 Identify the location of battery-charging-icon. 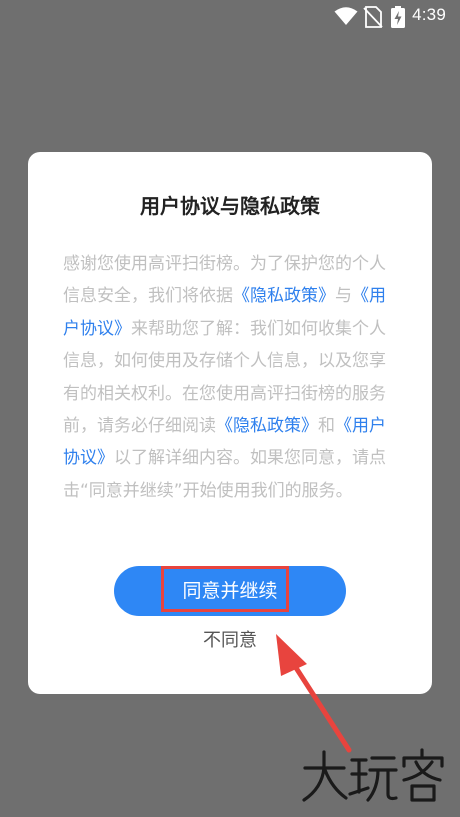
(398, 17).